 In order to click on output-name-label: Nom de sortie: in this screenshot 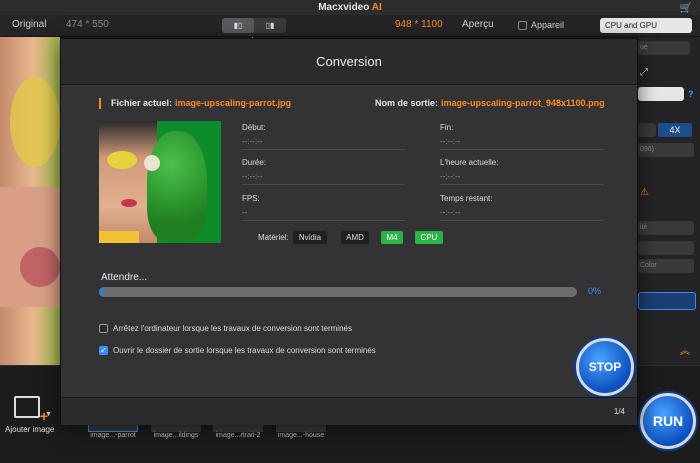, I will do `click(407, 103)`.